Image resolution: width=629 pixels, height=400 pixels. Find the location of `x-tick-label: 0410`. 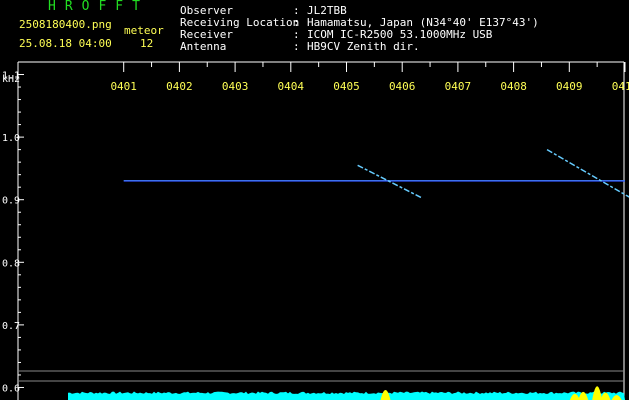

x-tick-label: 0410 is located at coordinates (620, 86).